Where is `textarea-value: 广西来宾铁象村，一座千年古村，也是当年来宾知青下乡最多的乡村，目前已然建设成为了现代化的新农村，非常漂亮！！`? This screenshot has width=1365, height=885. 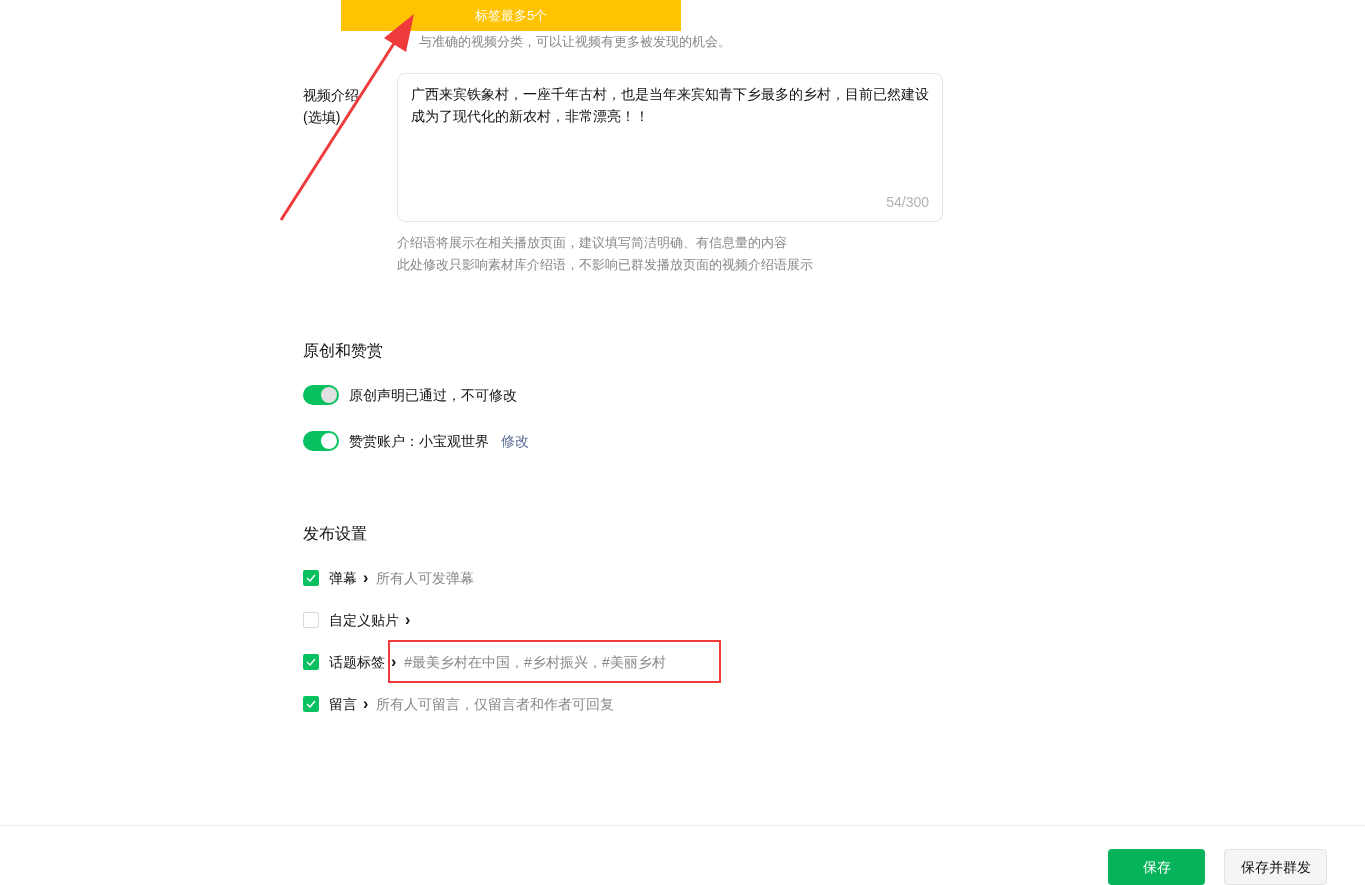
textarea-value: 广西来宾铁象村，一座千年古村，也是当年来宾知青下乡最多的乡村，目前已然建设成为了现代化的新农村，非常漂亮！！ is located at coordinates (670, 105).